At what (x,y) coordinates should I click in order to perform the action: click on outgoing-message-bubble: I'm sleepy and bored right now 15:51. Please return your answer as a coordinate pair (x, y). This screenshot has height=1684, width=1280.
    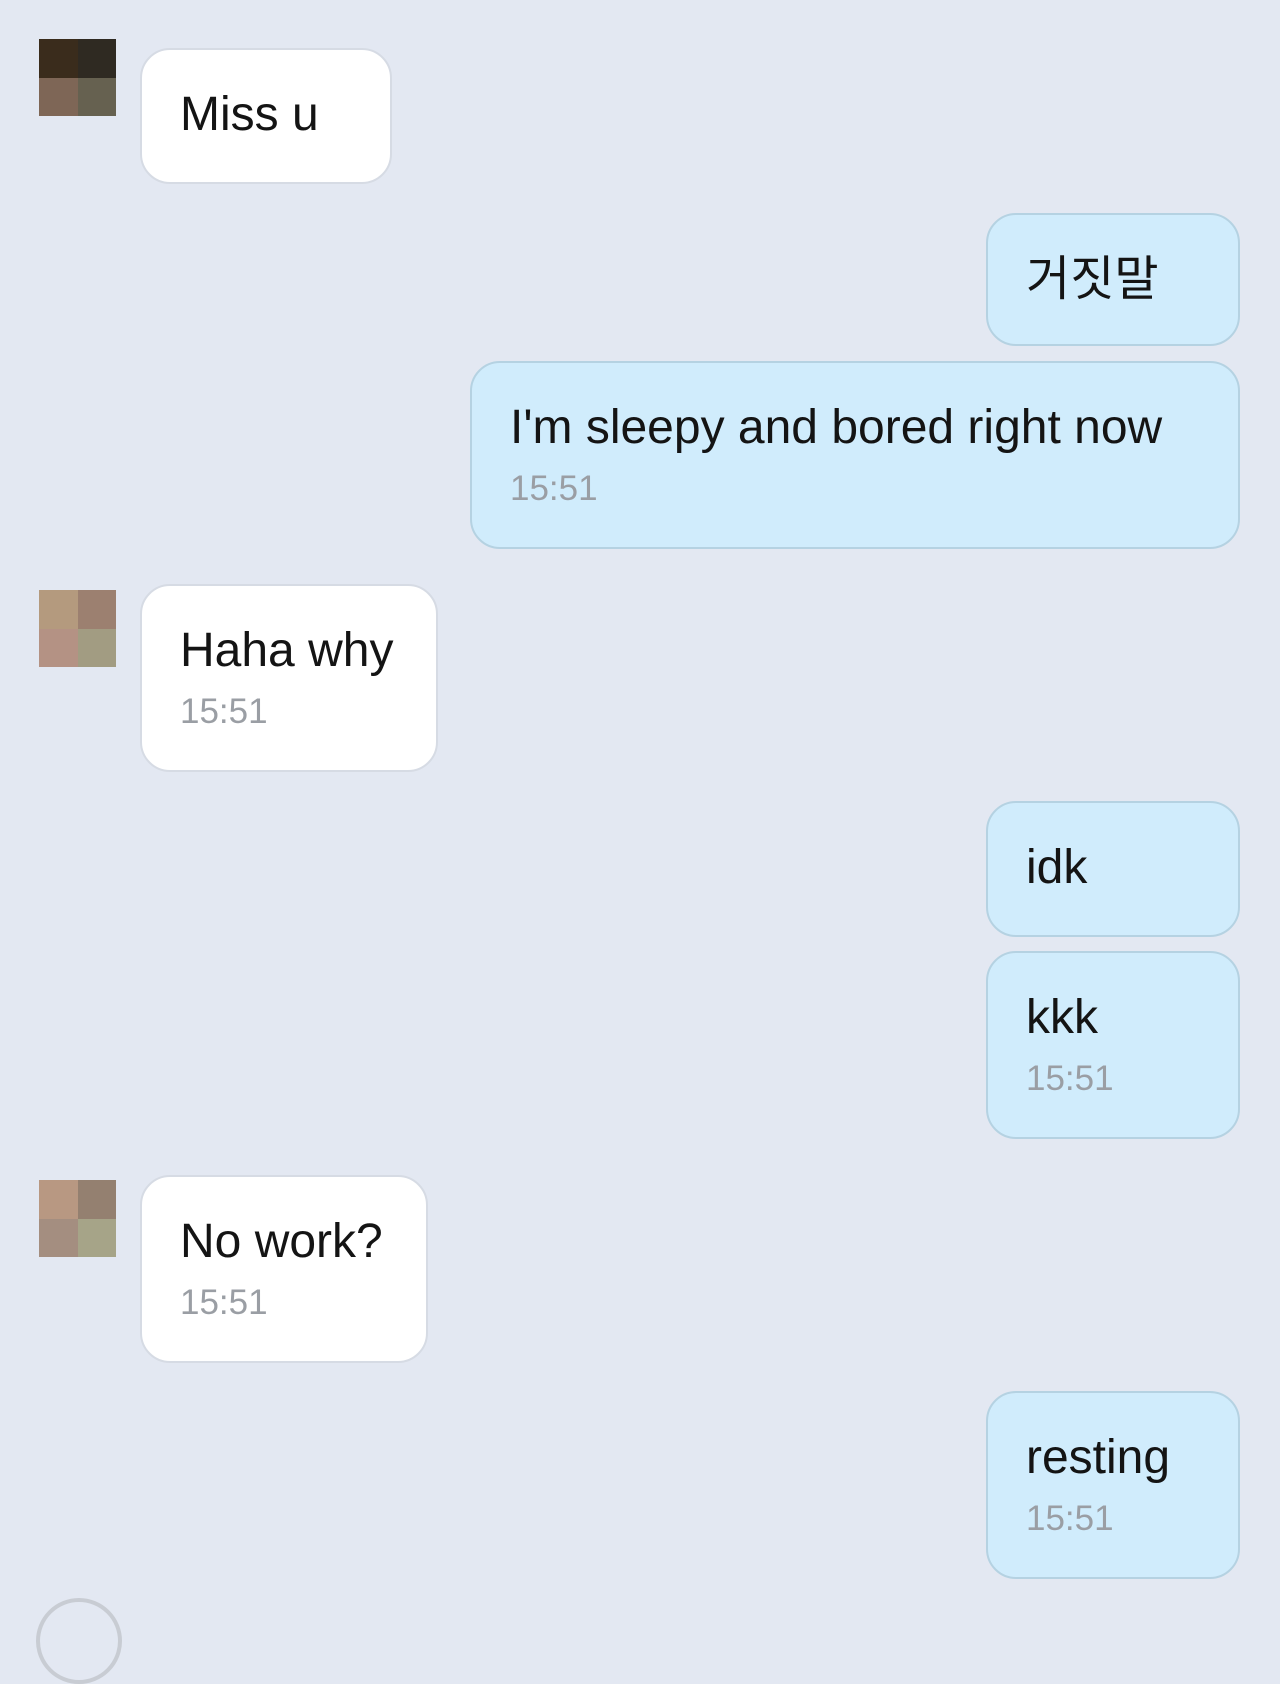
    Looking at the image, I should click on (855, 455).